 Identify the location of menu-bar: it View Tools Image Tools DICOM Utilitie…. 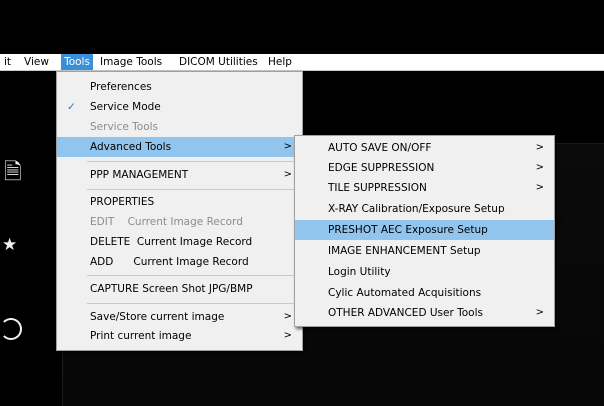
(302, 62).